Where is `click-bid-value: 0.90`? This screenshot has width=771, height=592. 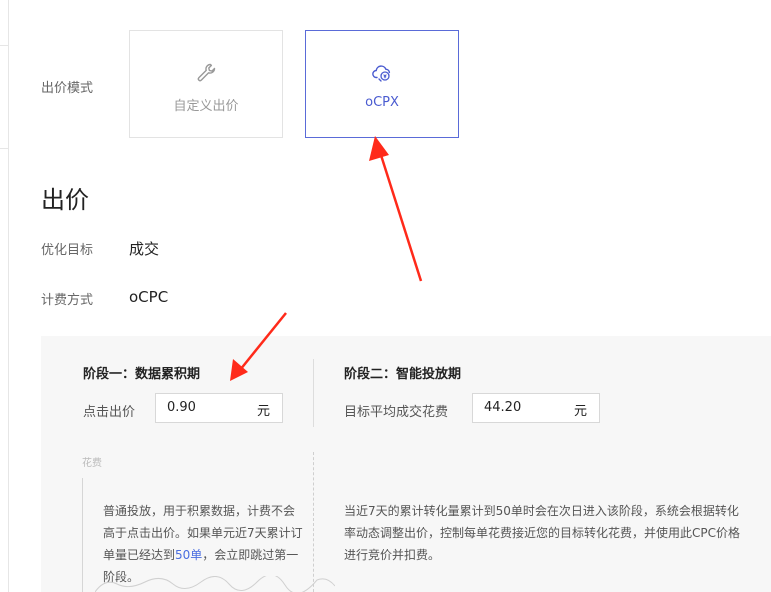 click-bid-value: 0.90 is located at coordinates (181, 407).